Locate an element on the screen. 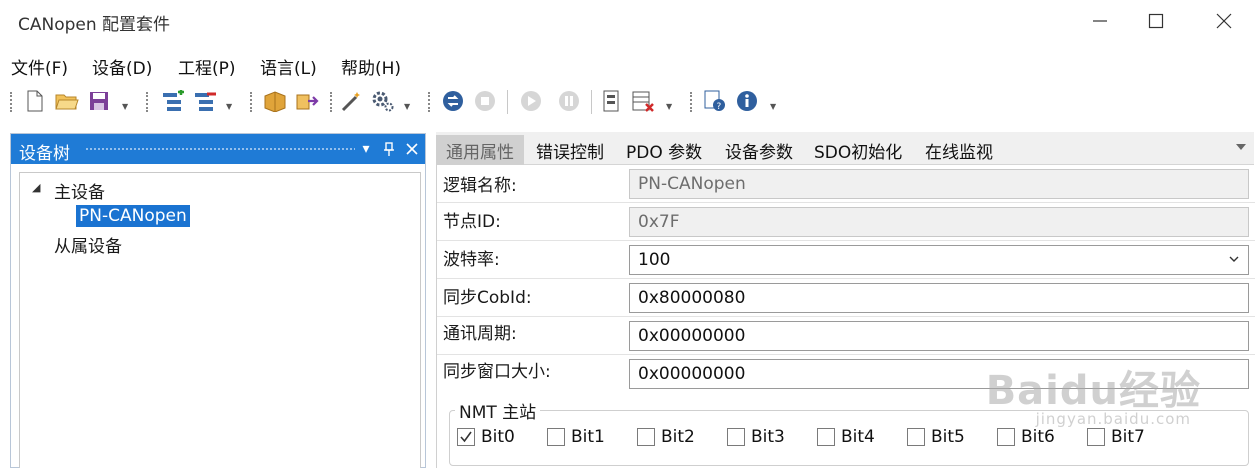 This screenshot has height=468, width=1257. minimize-button is located at coordinates (1100, 21).